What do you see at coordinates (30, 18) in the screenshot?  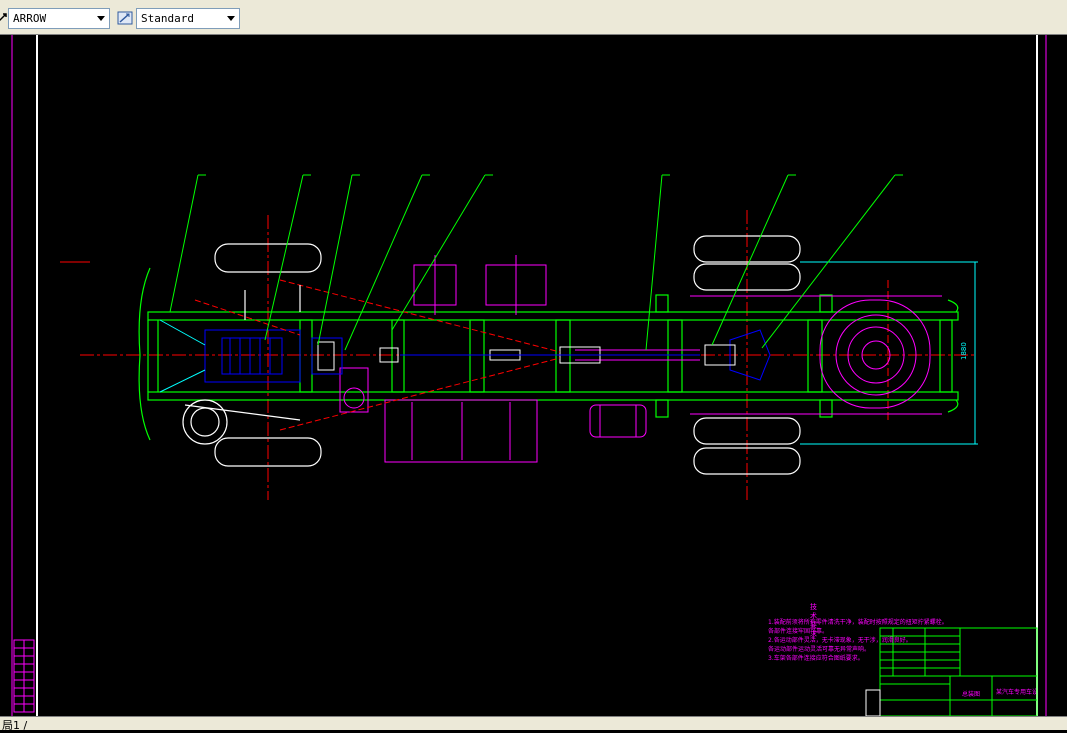 I see `dimstyle-value: ARROW` at bounding box center [30, 18].